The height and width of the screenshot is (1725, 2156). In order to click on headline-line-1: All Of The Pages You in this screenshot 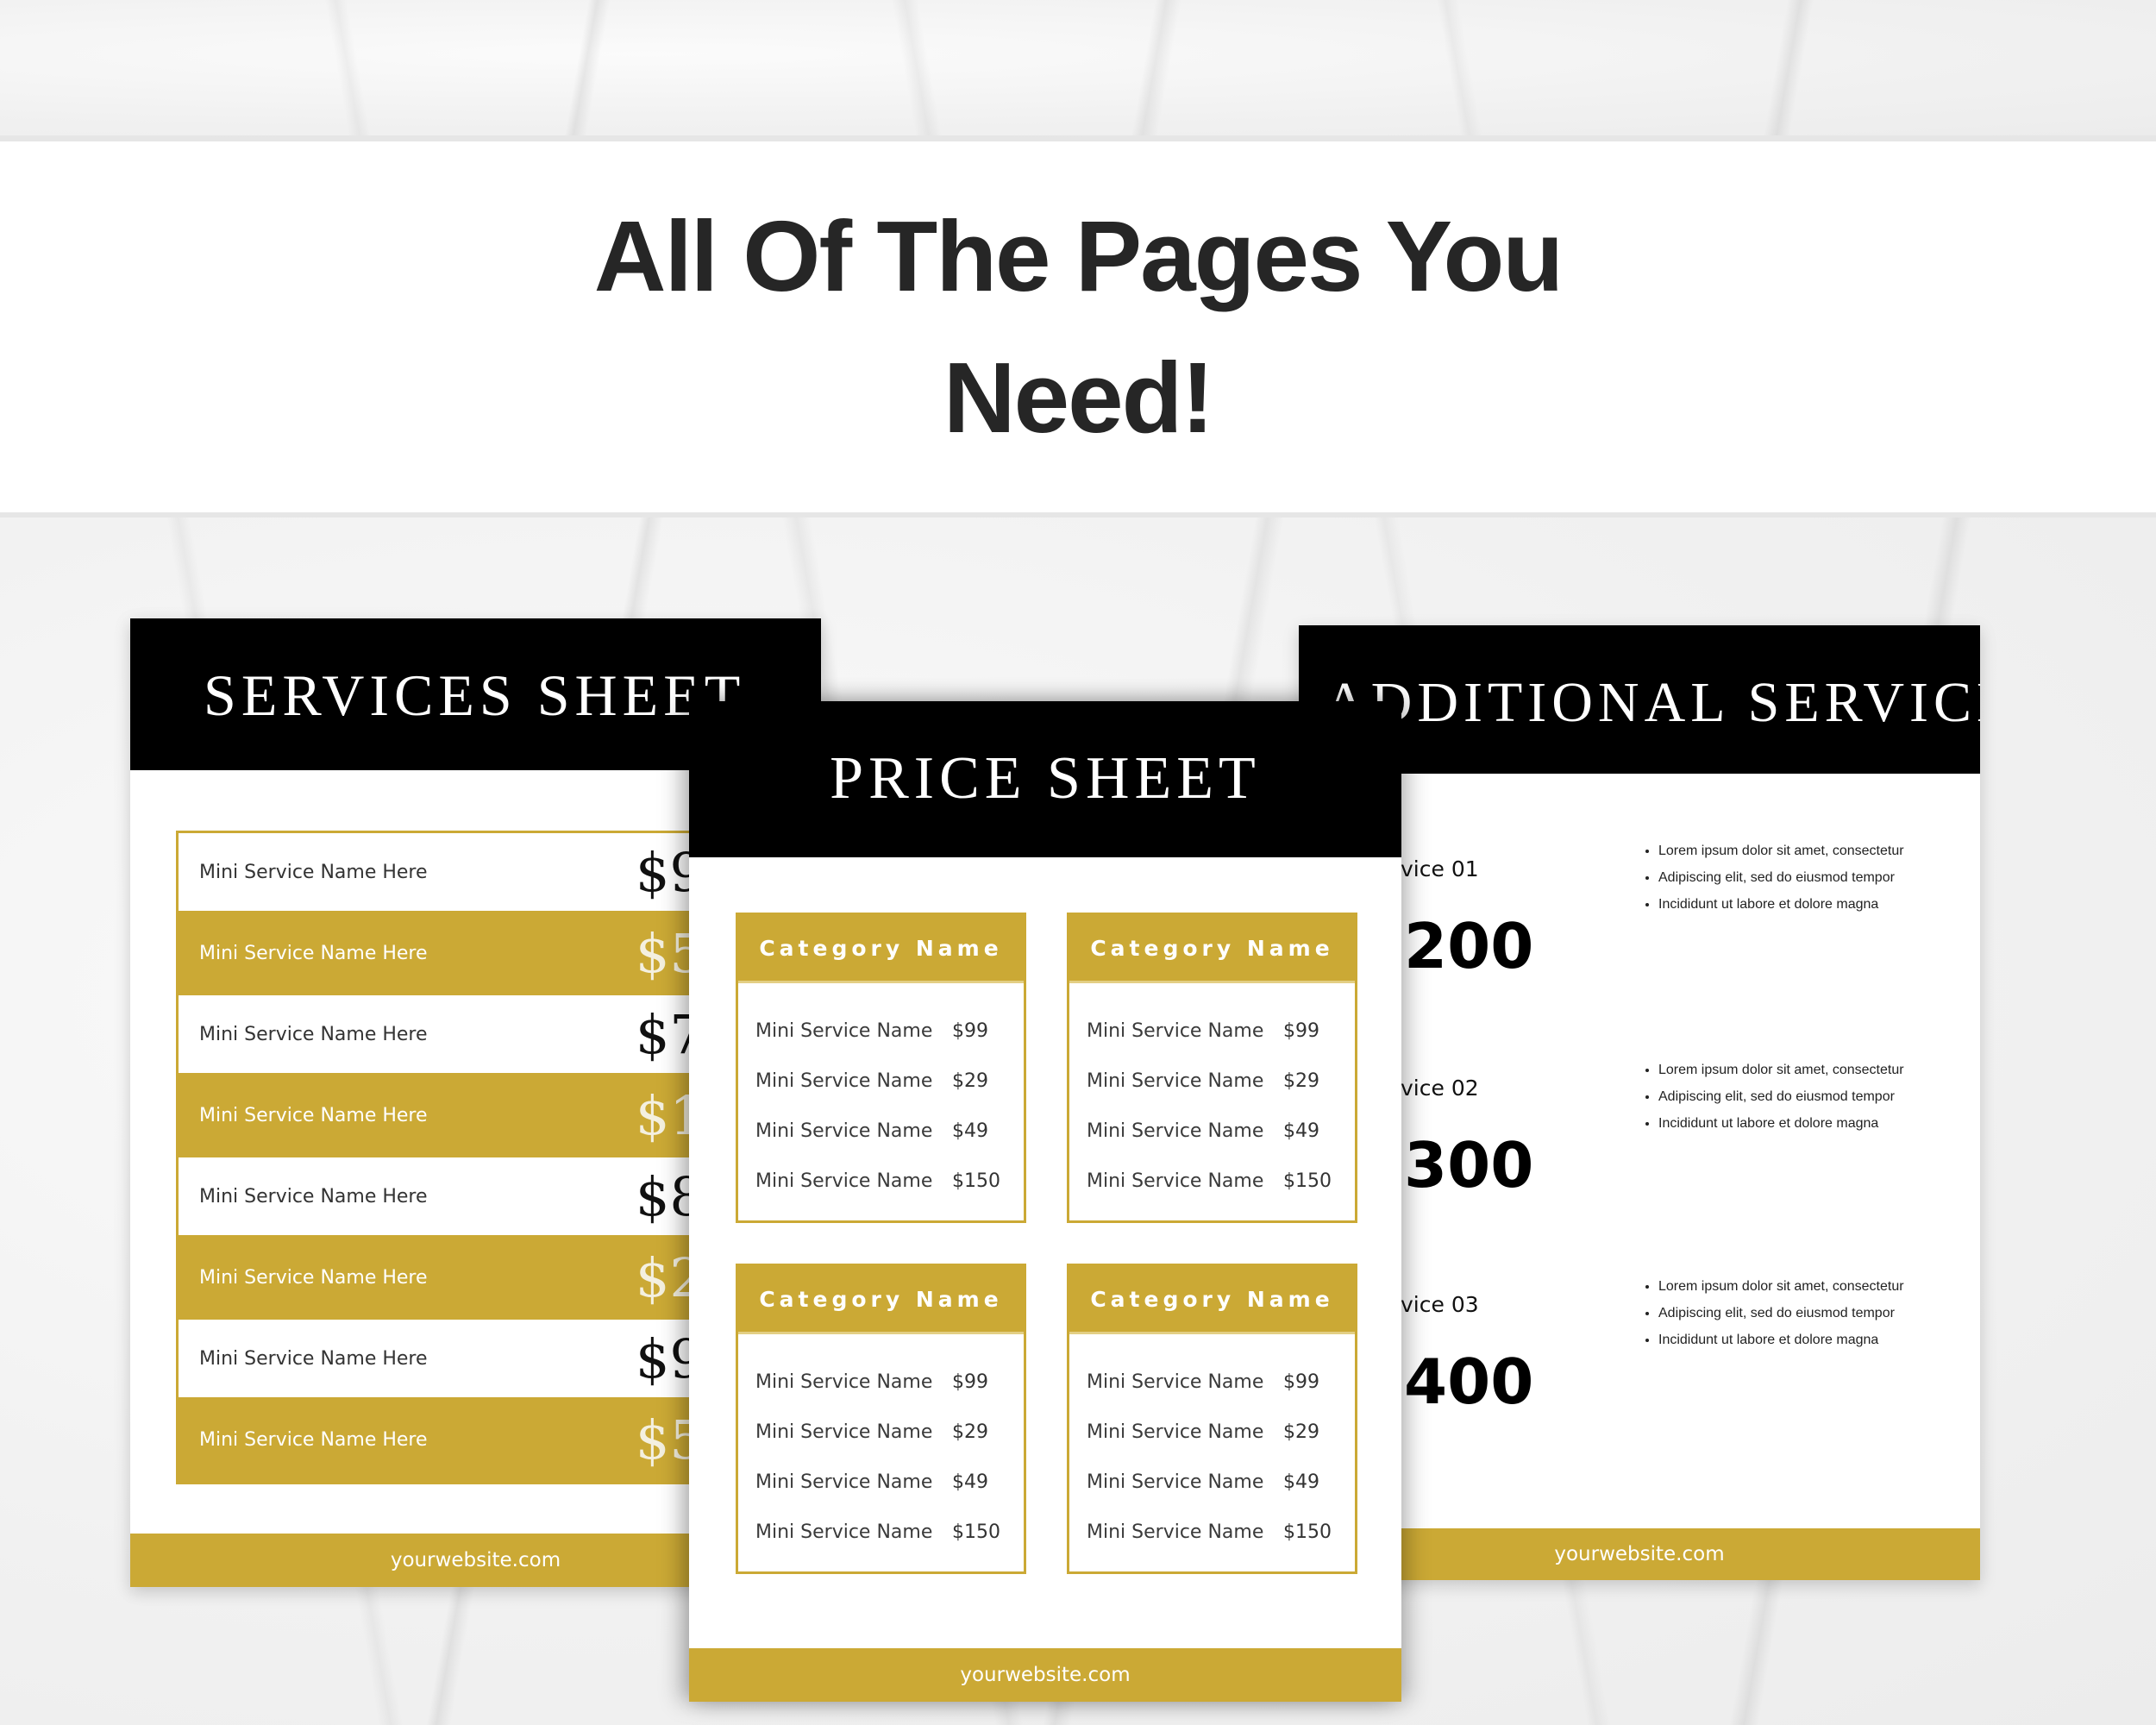, I will do `click(1078, 256)`.